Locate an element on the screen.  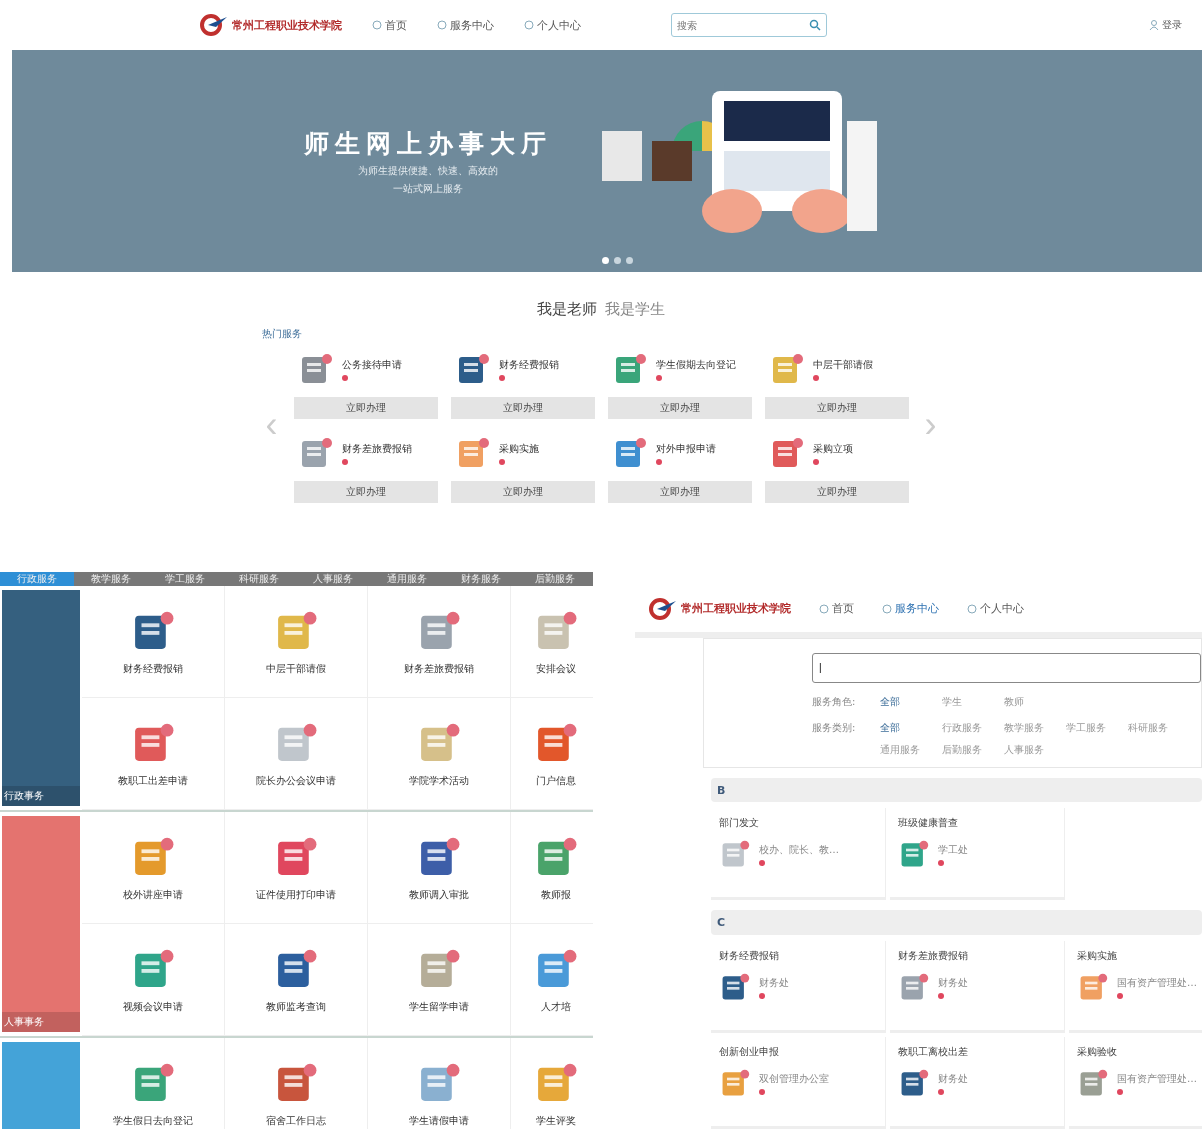
service-tile: 人才培 is located at coordinates (552, 980).